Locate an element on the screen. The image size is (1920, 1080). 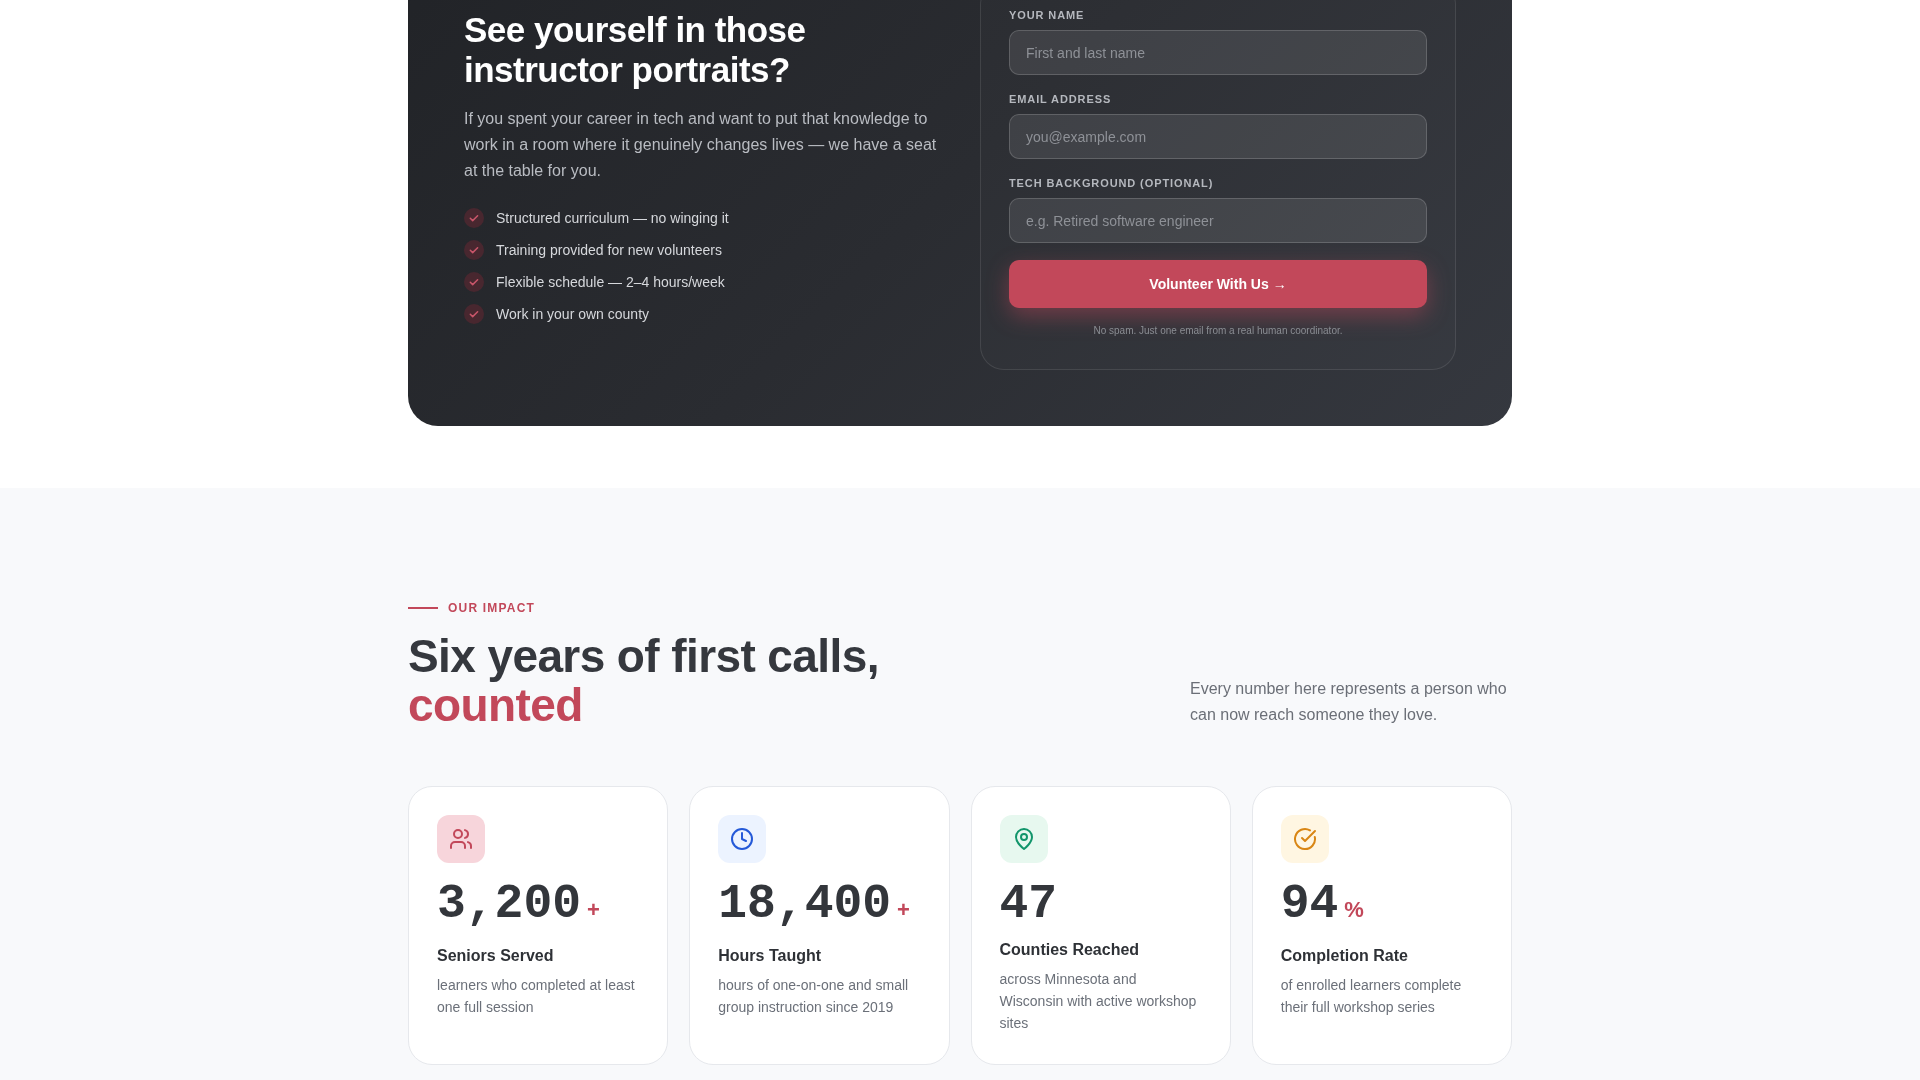
field-label: EMAIL ADDRESS is located at coordinates (1060, 99).